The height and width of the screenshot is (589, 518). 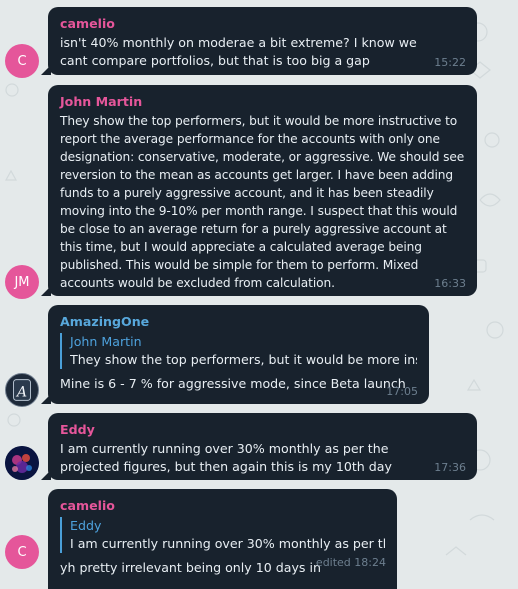 I want to click on avatar, so click(x=22, y=463).